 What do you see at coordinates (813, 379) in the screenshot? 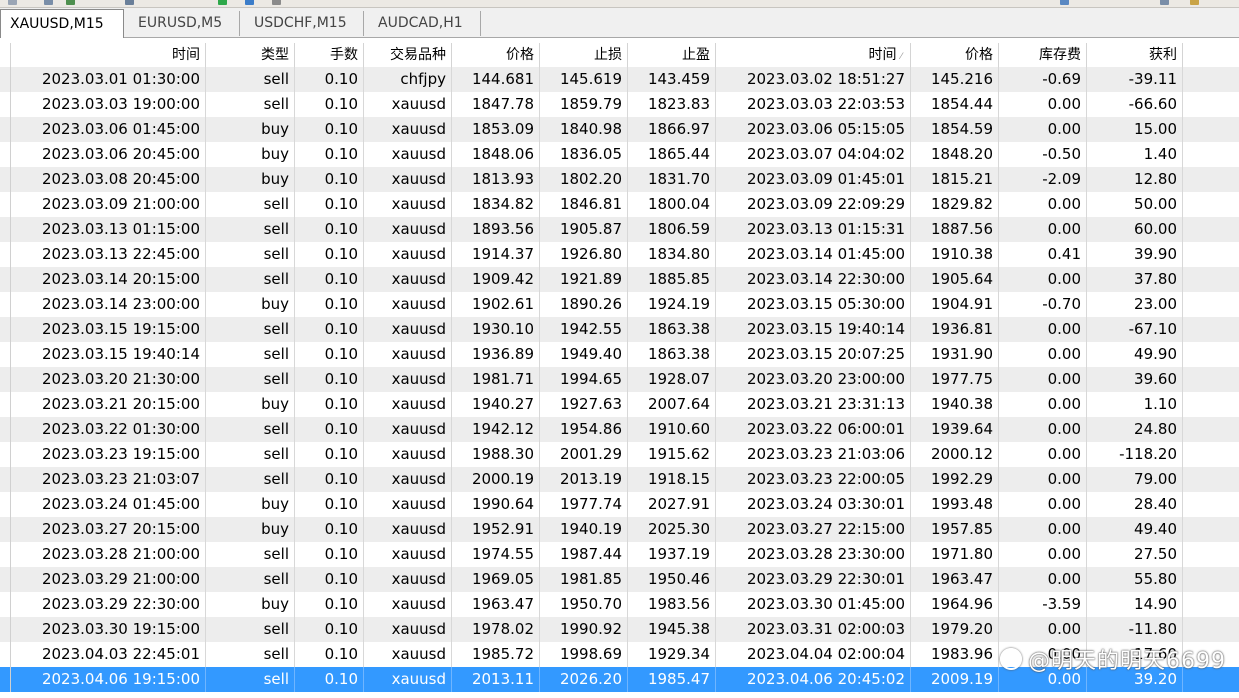
I see `cell-close-time: 2023.03.20 23:00:00` at bounding box center [813, 379].